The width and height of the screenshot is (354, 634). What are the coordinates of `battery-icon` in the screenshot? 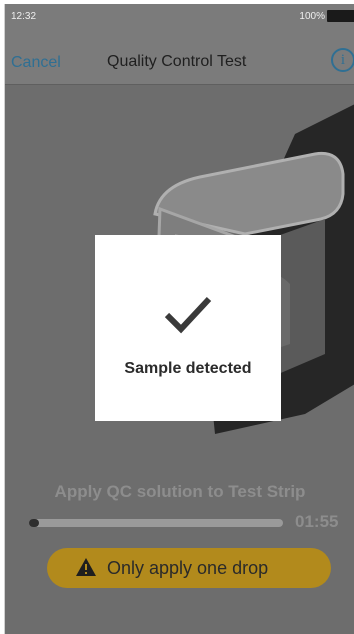 It's located at (340, 16).